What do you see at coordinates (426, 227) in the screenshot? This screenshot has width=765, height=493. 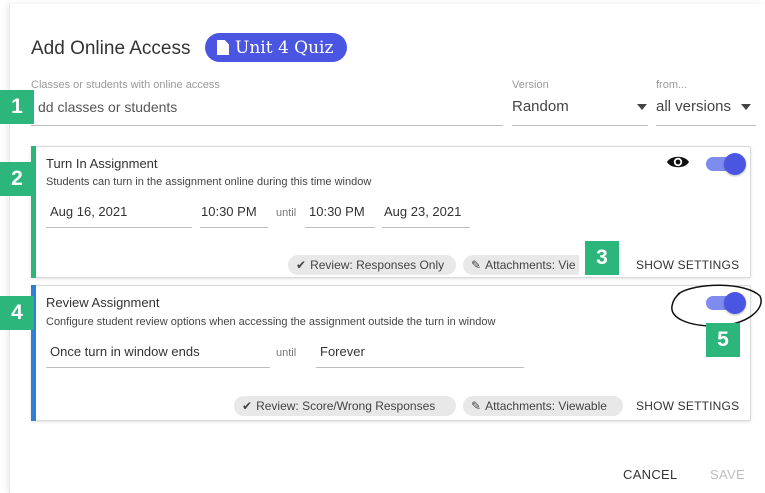 I see `end-date-underline` at bounding box center [426, 227].